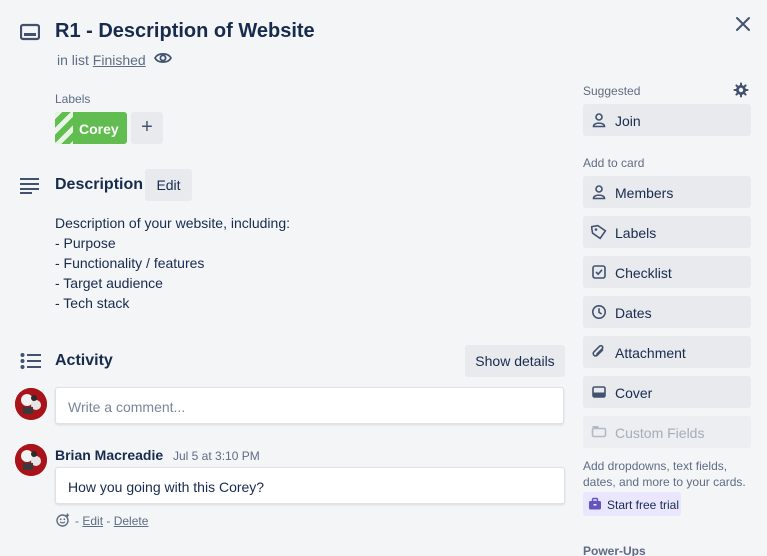  Describe the element at coordinates (30, 32) in the screenshot. I see `card-icon` at that location.